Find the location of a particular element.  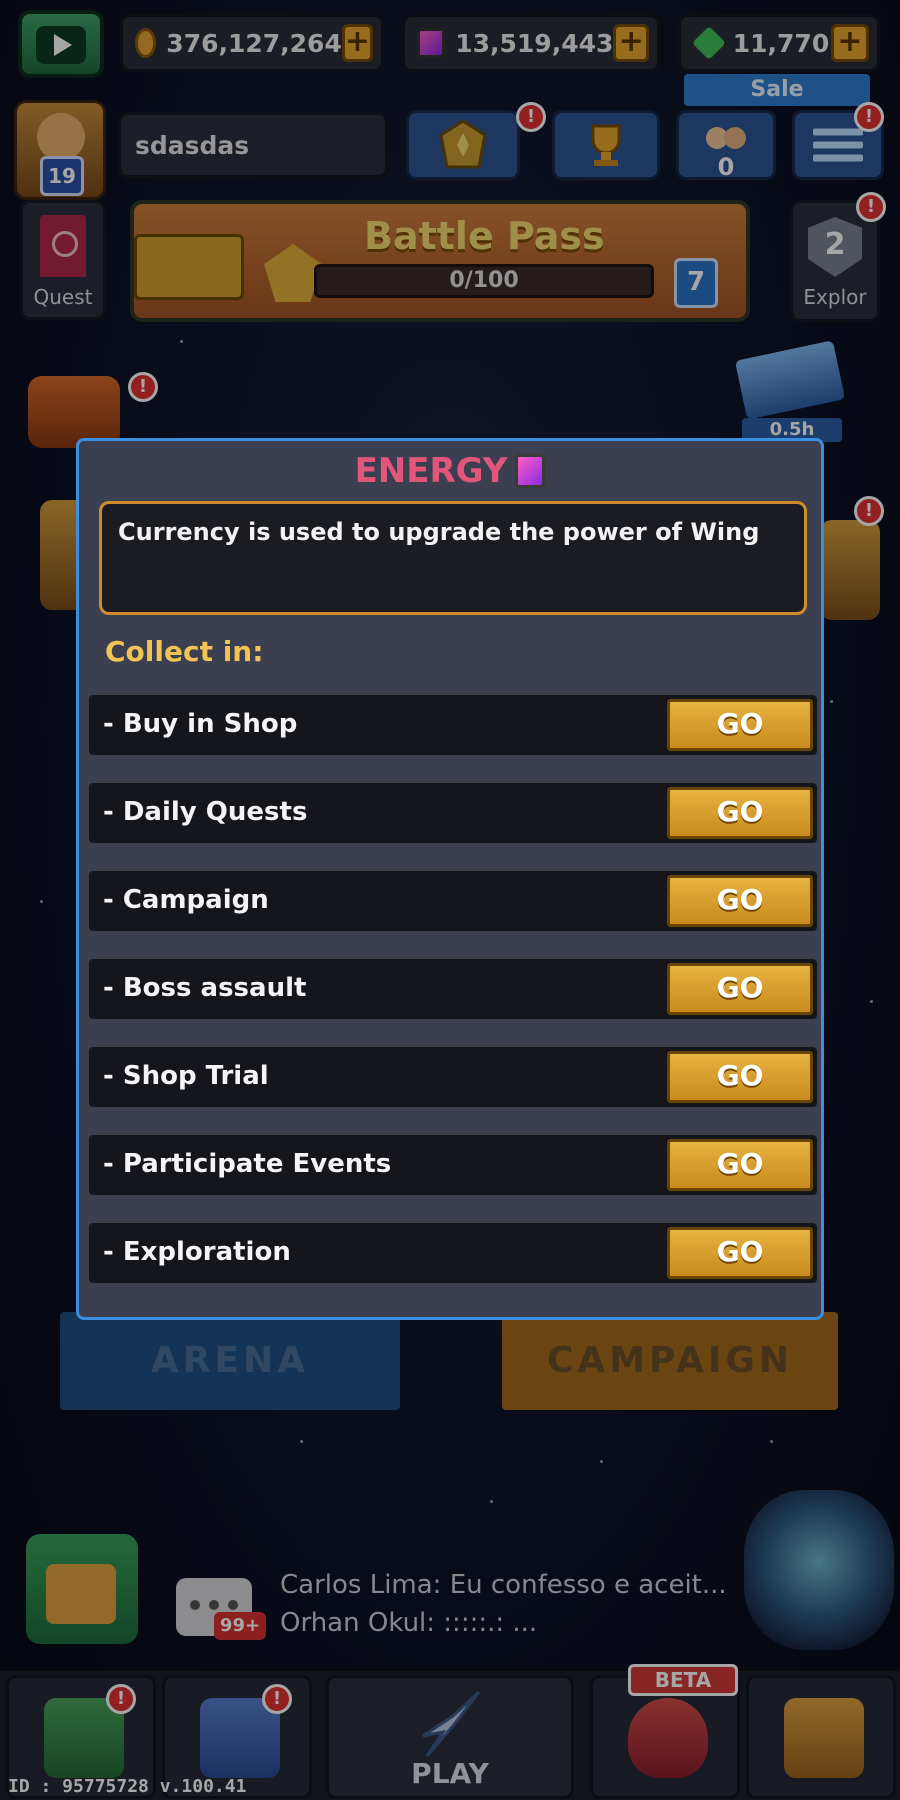

go-button-shop-trial: GO is located at coordinates (740, 1077).